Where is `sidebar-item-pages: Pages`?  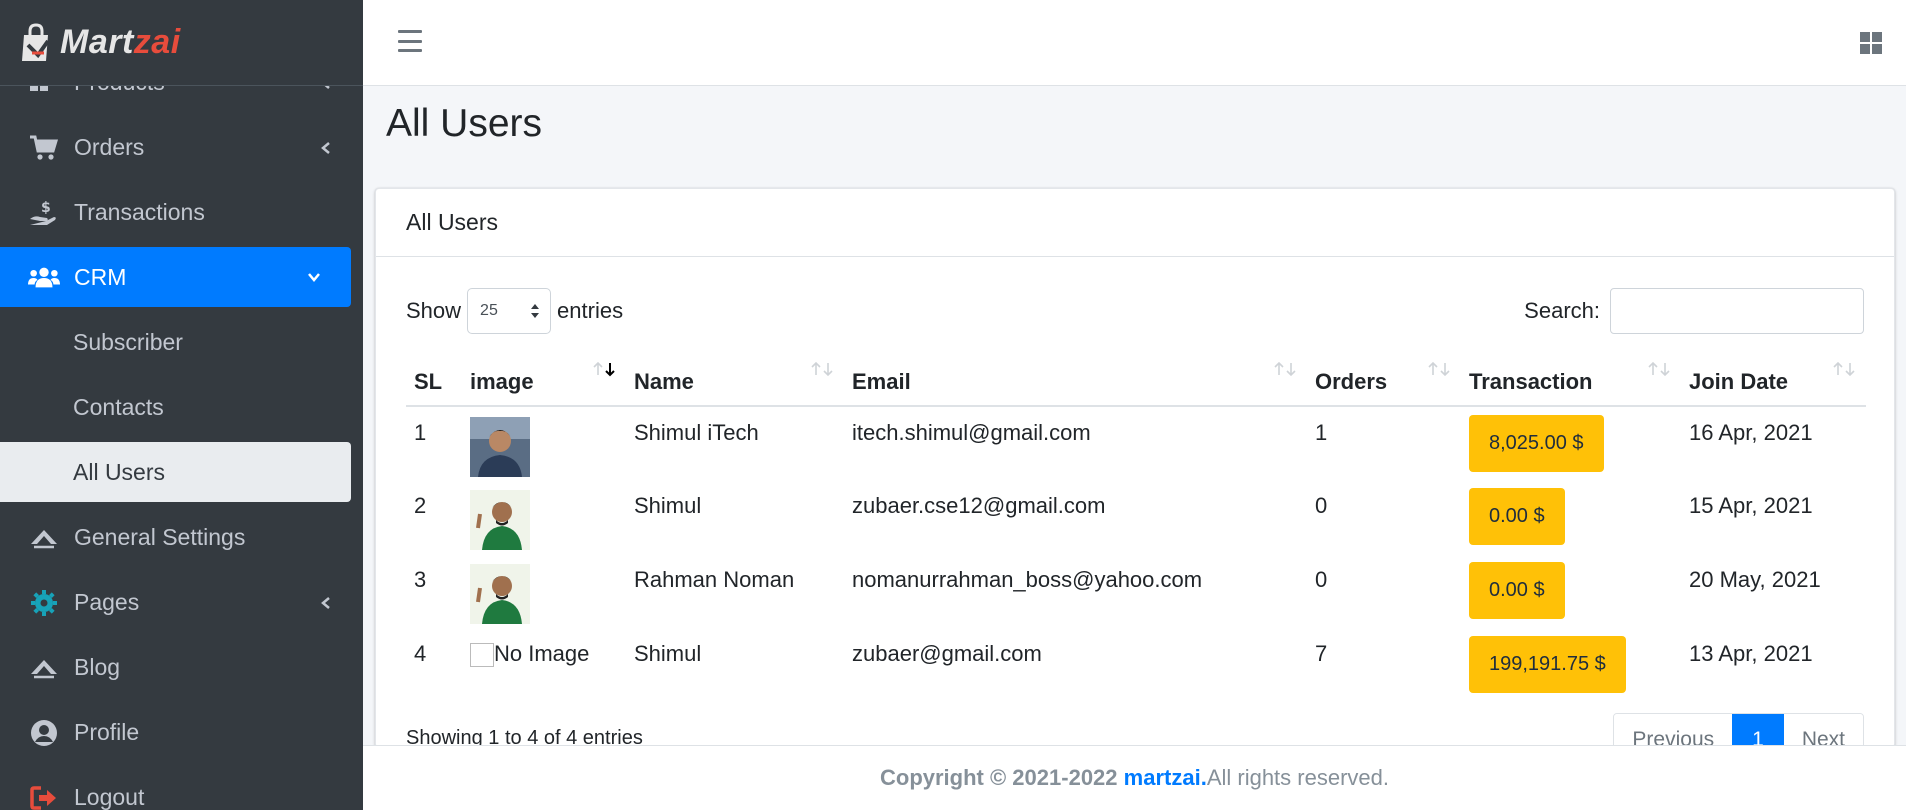
sidebar-item-pages: Pages is located at coordinates (181, 602).